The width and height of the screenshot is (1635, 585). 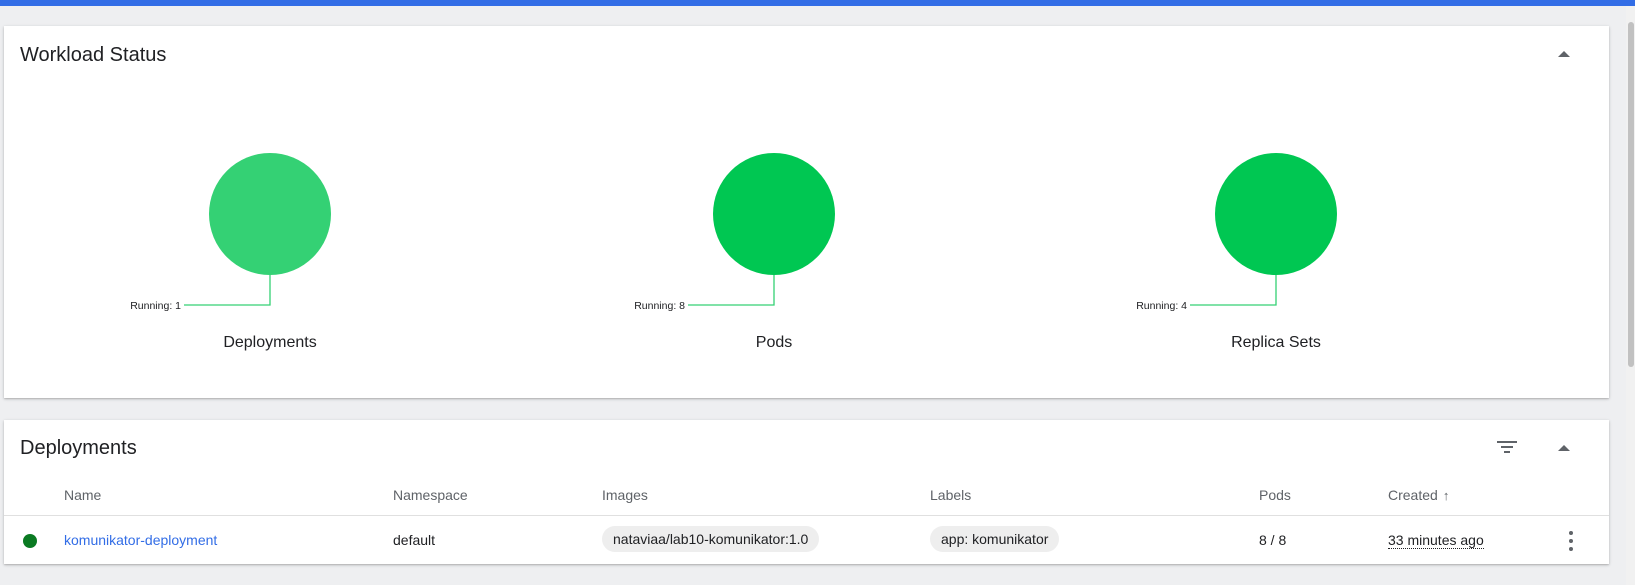 I want to click on deployments-legend-line, so click(x=227, y=290).